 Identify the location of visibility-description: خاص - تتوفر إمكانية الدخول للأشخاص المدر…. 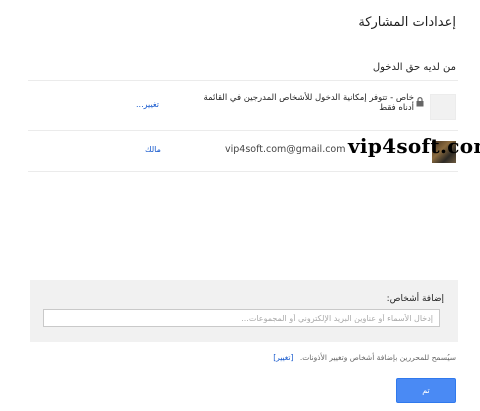
(308, 103).